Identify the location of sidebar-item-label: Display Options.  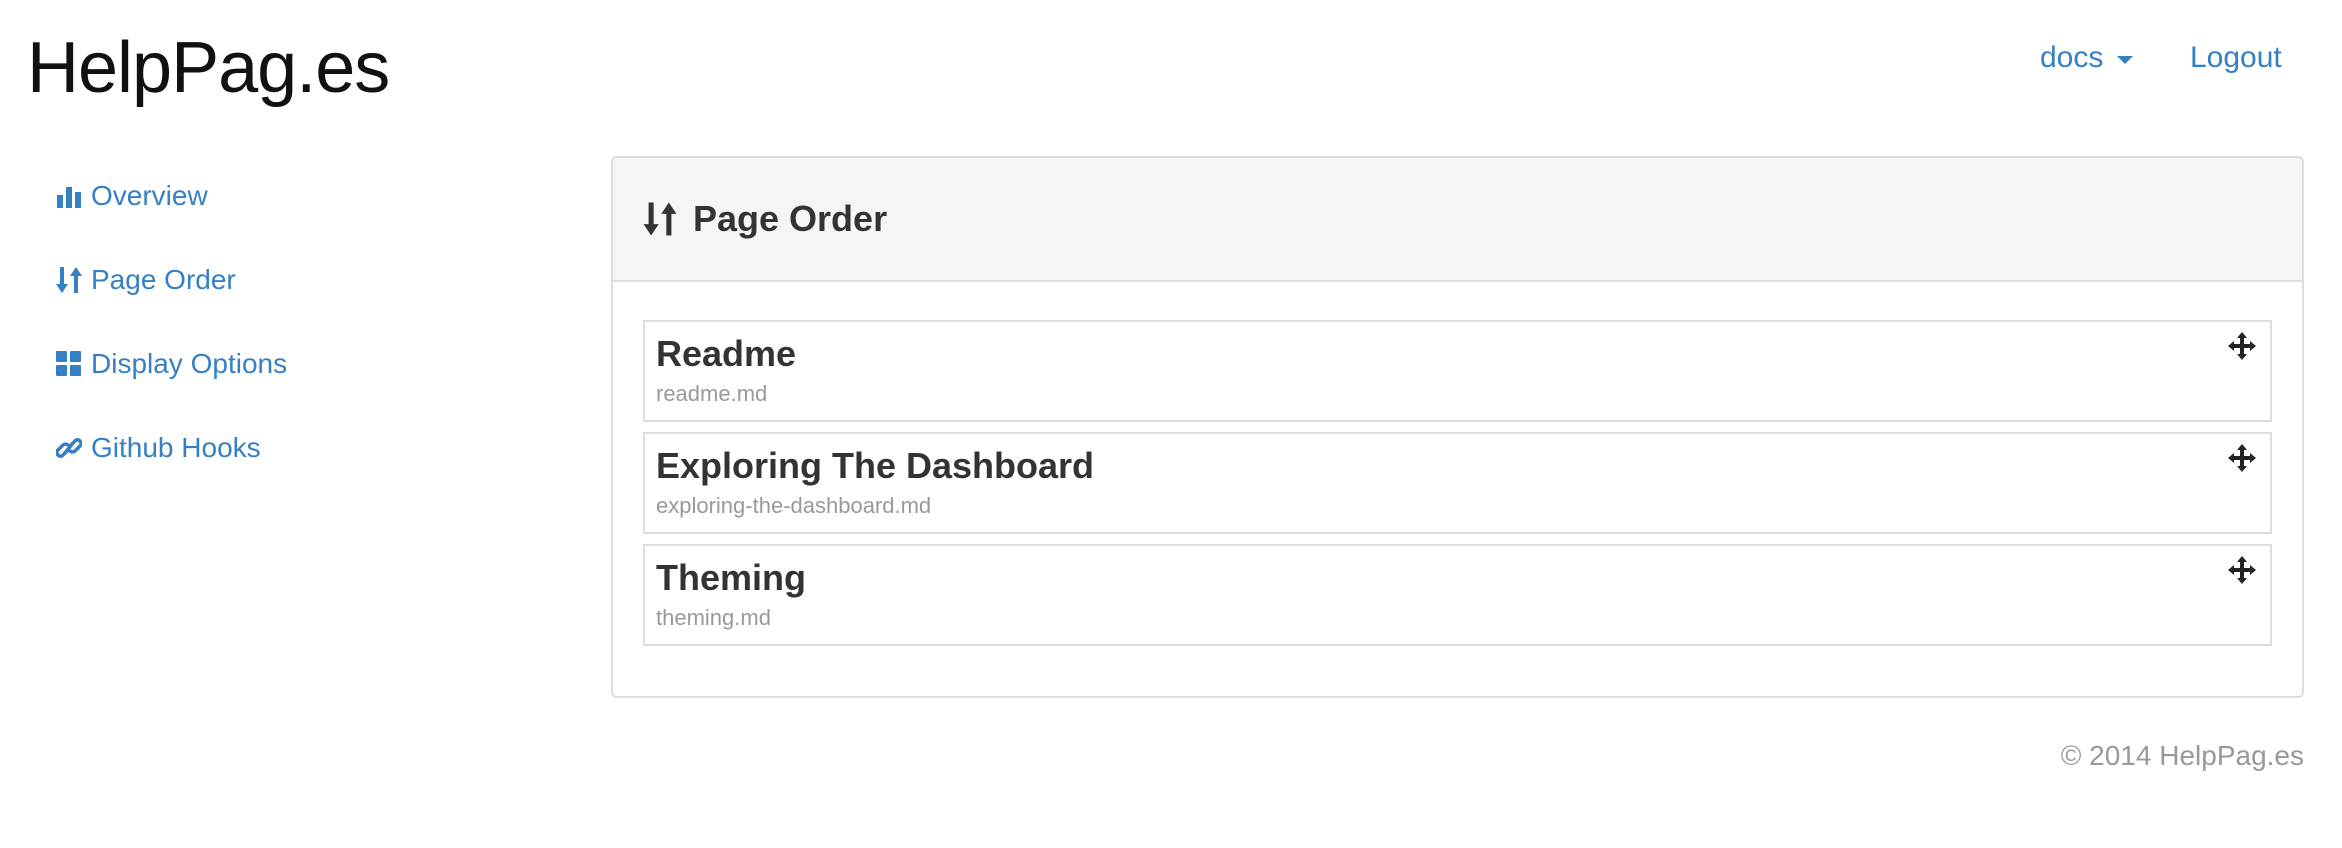
(189, 363).